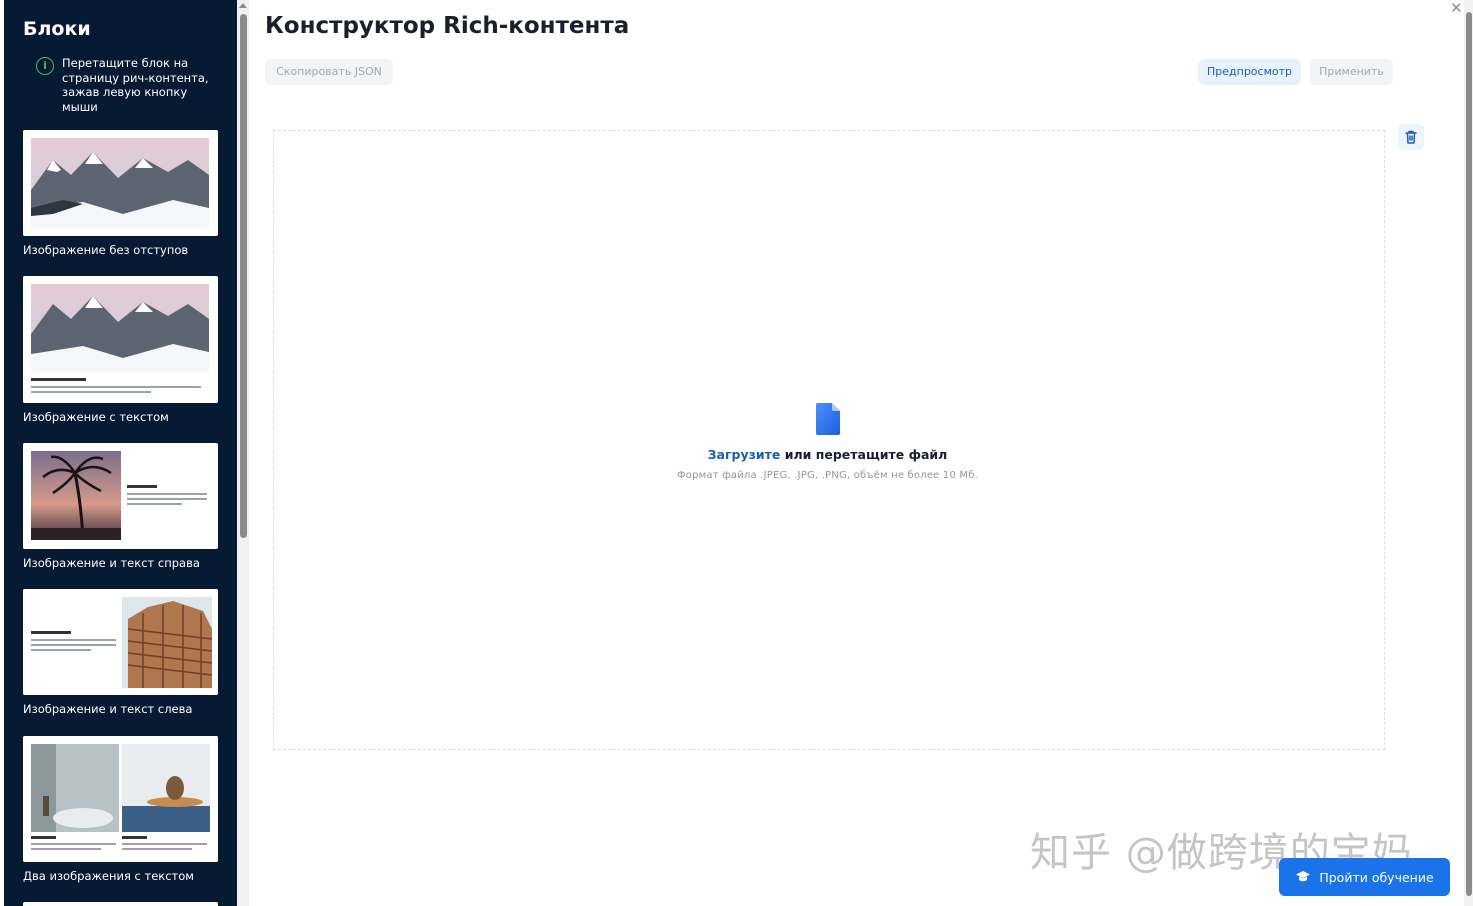 This screenshot has width=1473, height=906. I want to click on copy-json-button: Скопировать JSON, so click(329, 72).